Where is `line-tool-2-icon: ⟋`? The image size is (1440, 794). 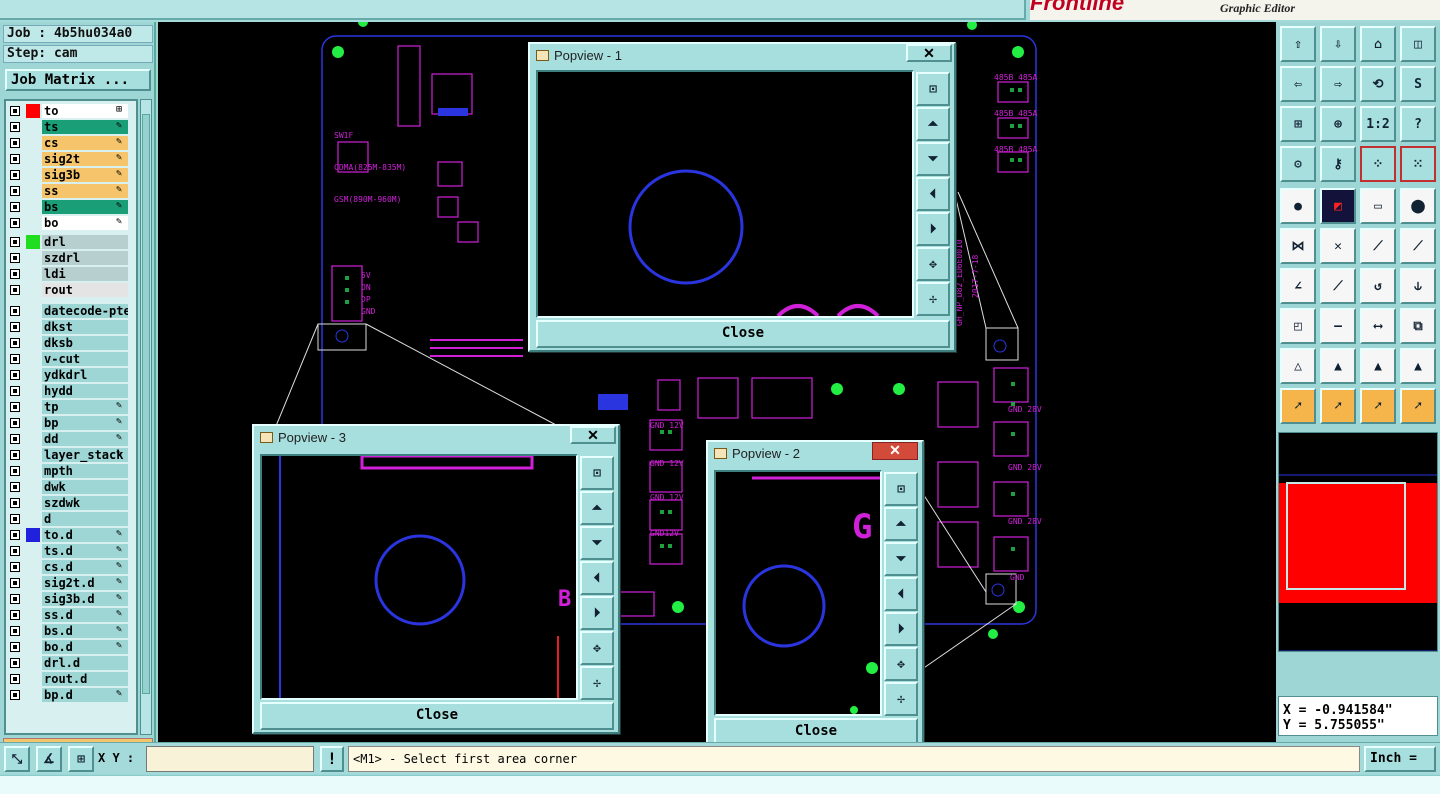
line-tool-2-icon: ⟋ is located at coordinates (1418, 246).